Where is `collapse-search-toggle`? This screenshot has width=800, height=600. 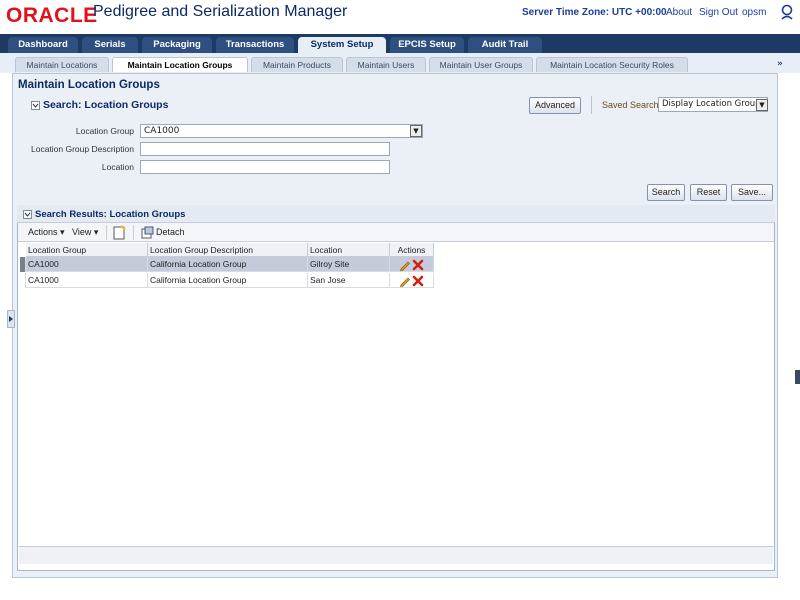
collapse-search-toggle is located at coordinates (35, 105).